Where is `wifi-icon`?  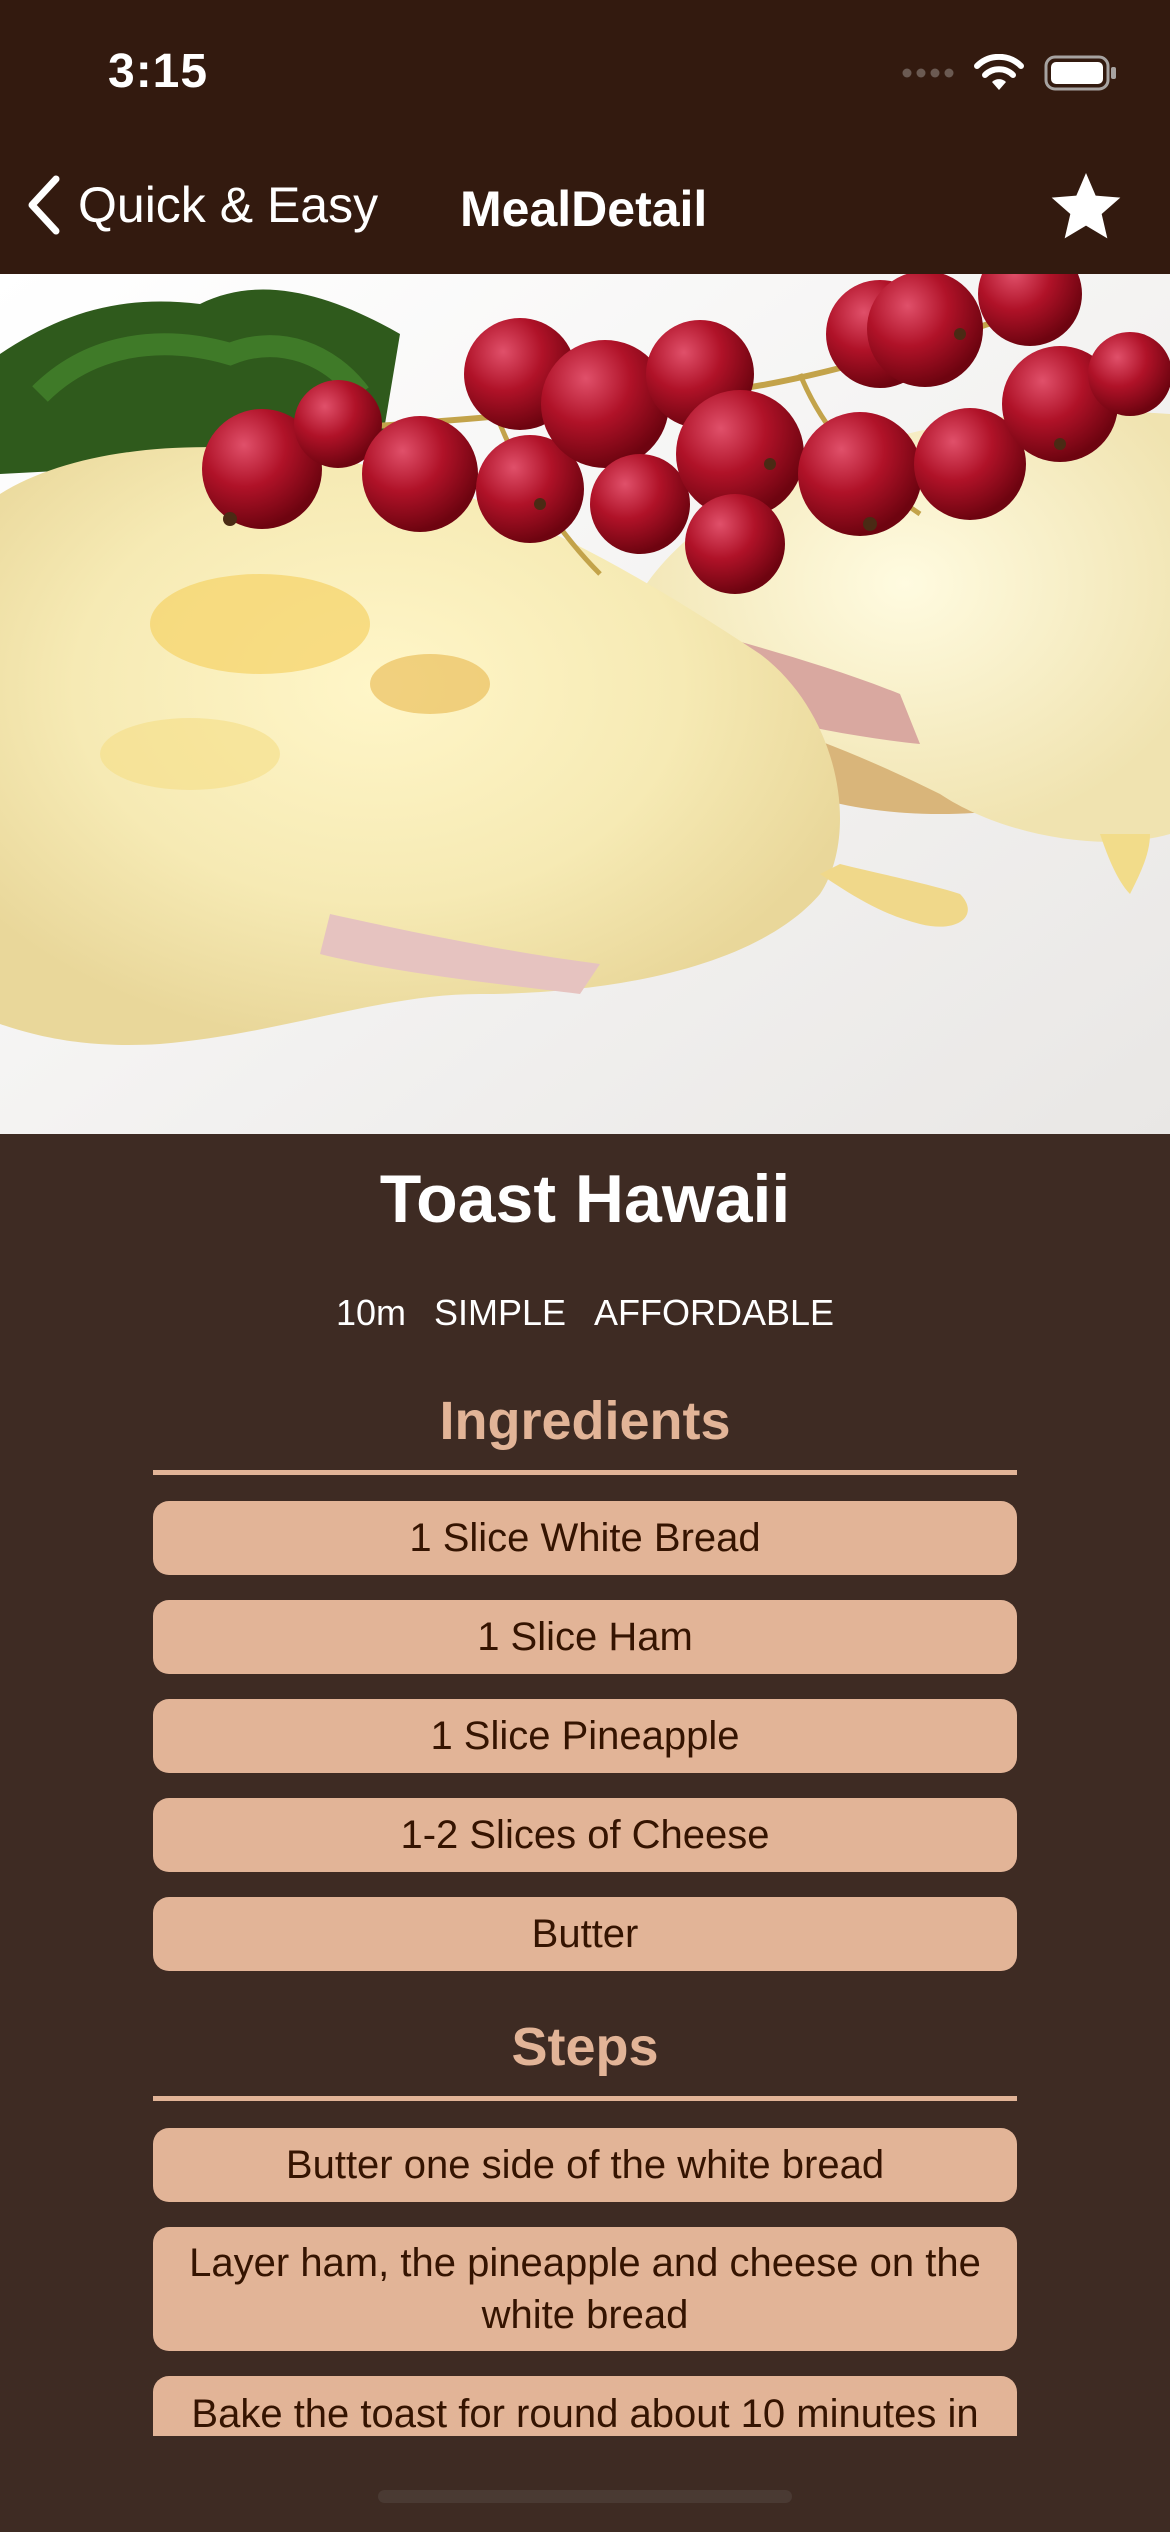 wifi-icon is located at coordinates (999, 72).